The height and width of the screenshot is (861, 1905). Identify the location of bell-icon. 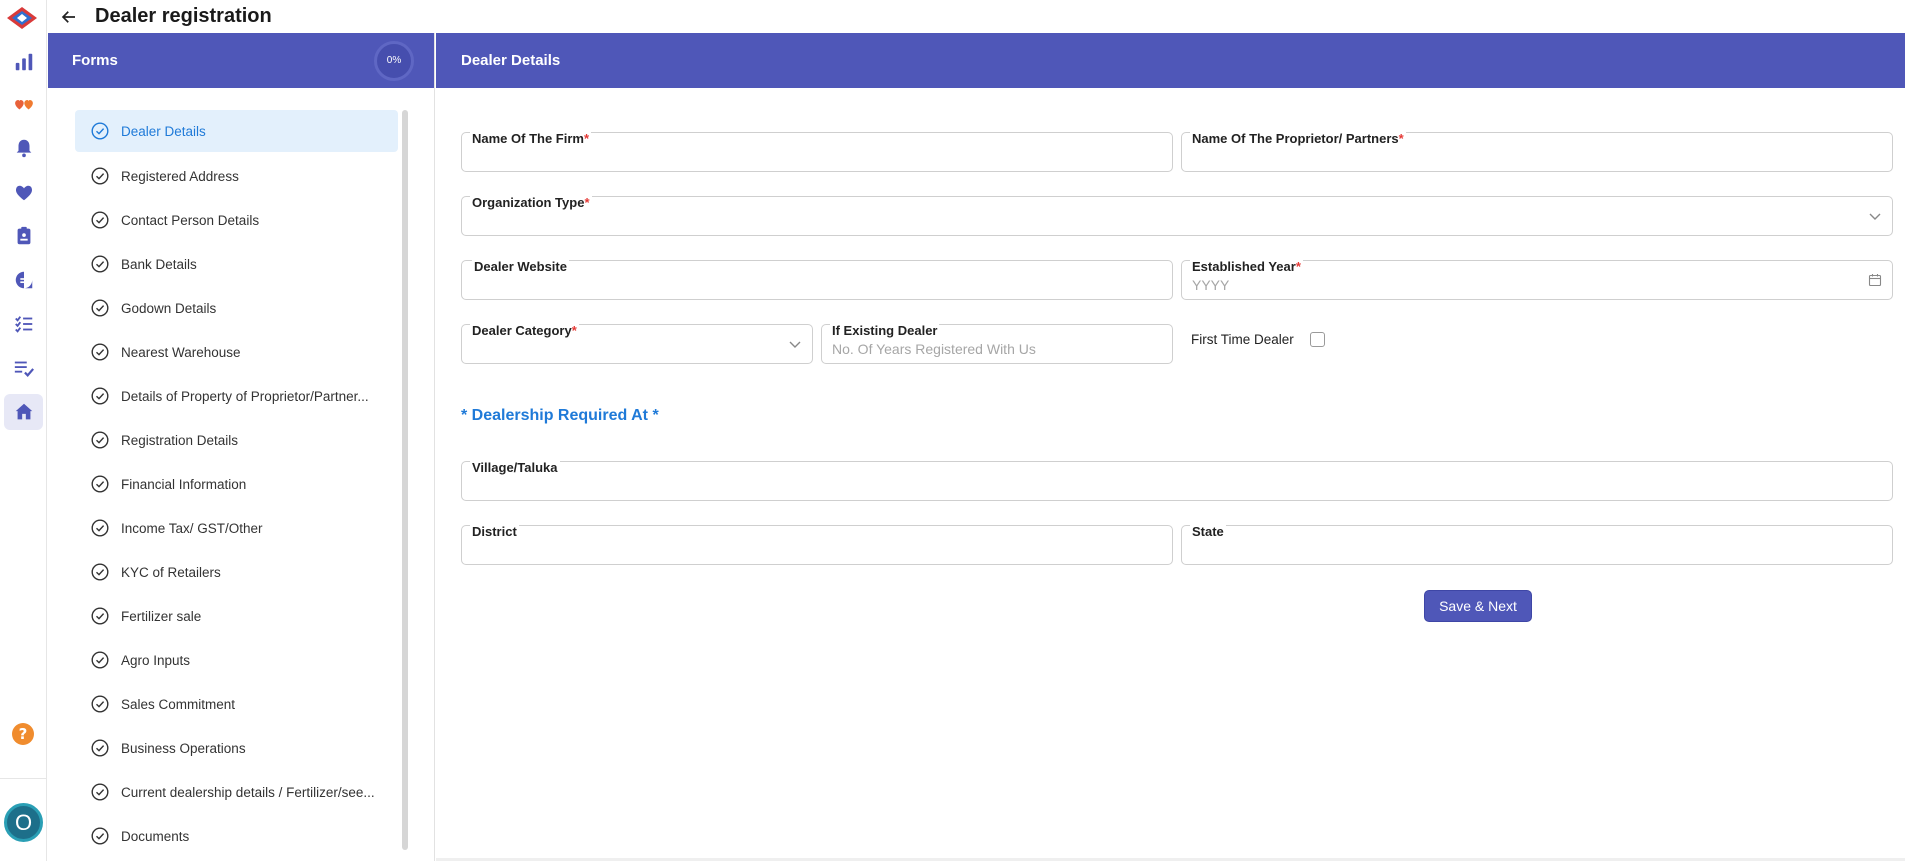
(23, 148).